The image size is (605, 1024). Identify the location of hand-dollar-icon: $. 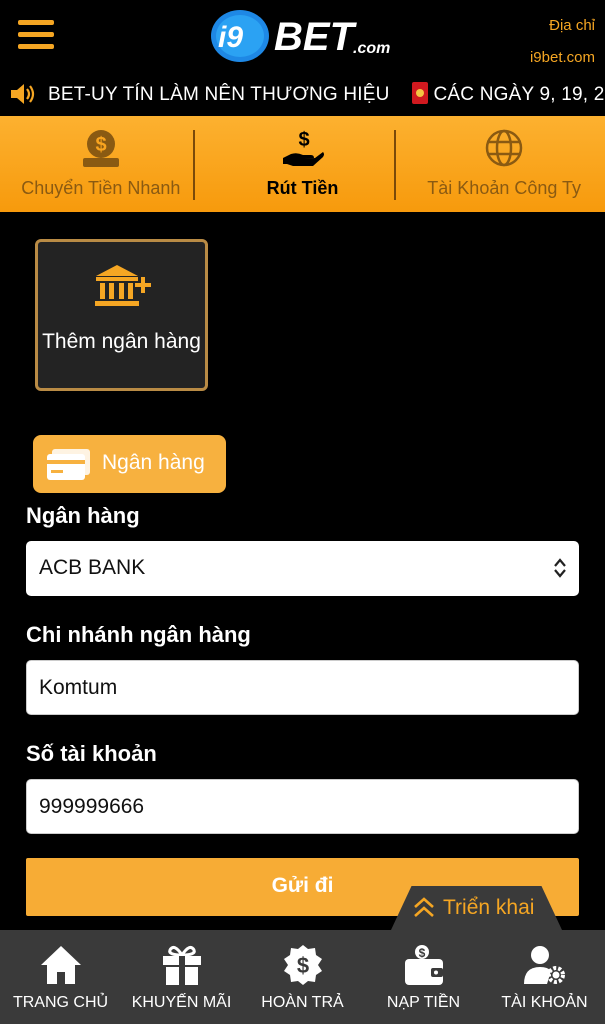
(303, 147).